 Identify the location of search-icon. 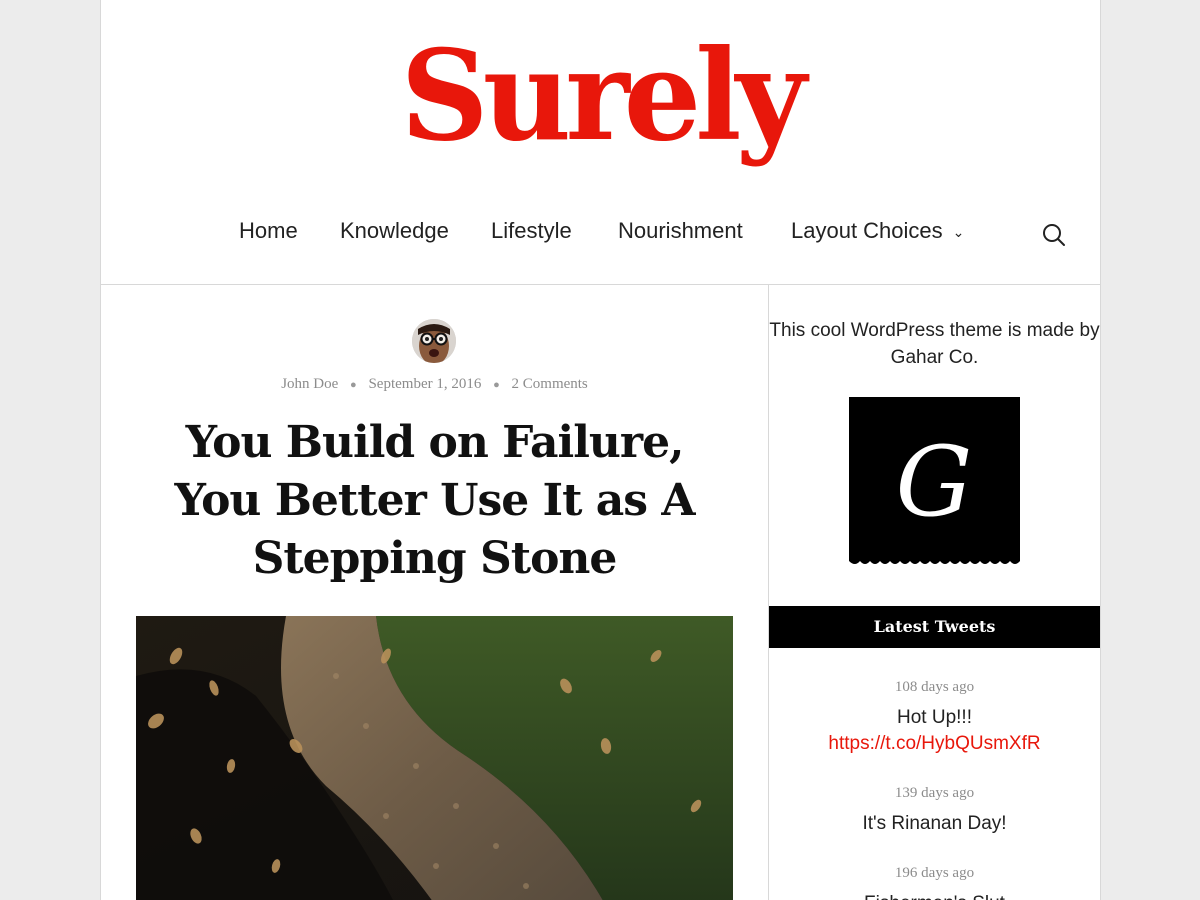
(1054, 235).